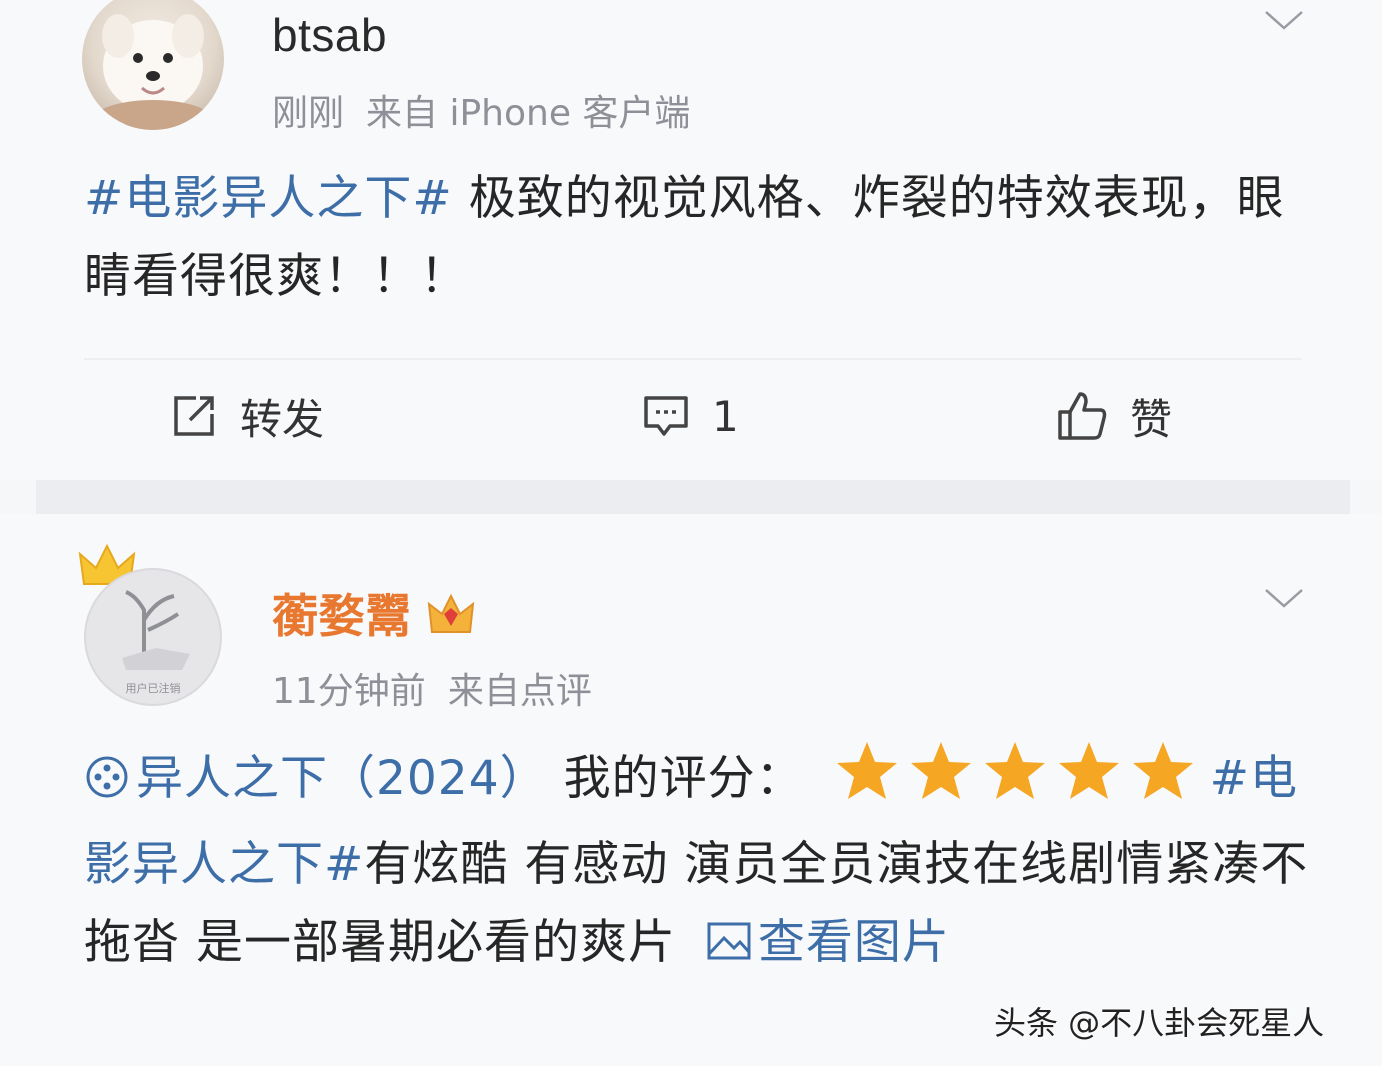 This screenshot has height=1066, width=1382. Describe the element at coordinates (666, 416) in the screenshot. I see `comment-icon` at that location.